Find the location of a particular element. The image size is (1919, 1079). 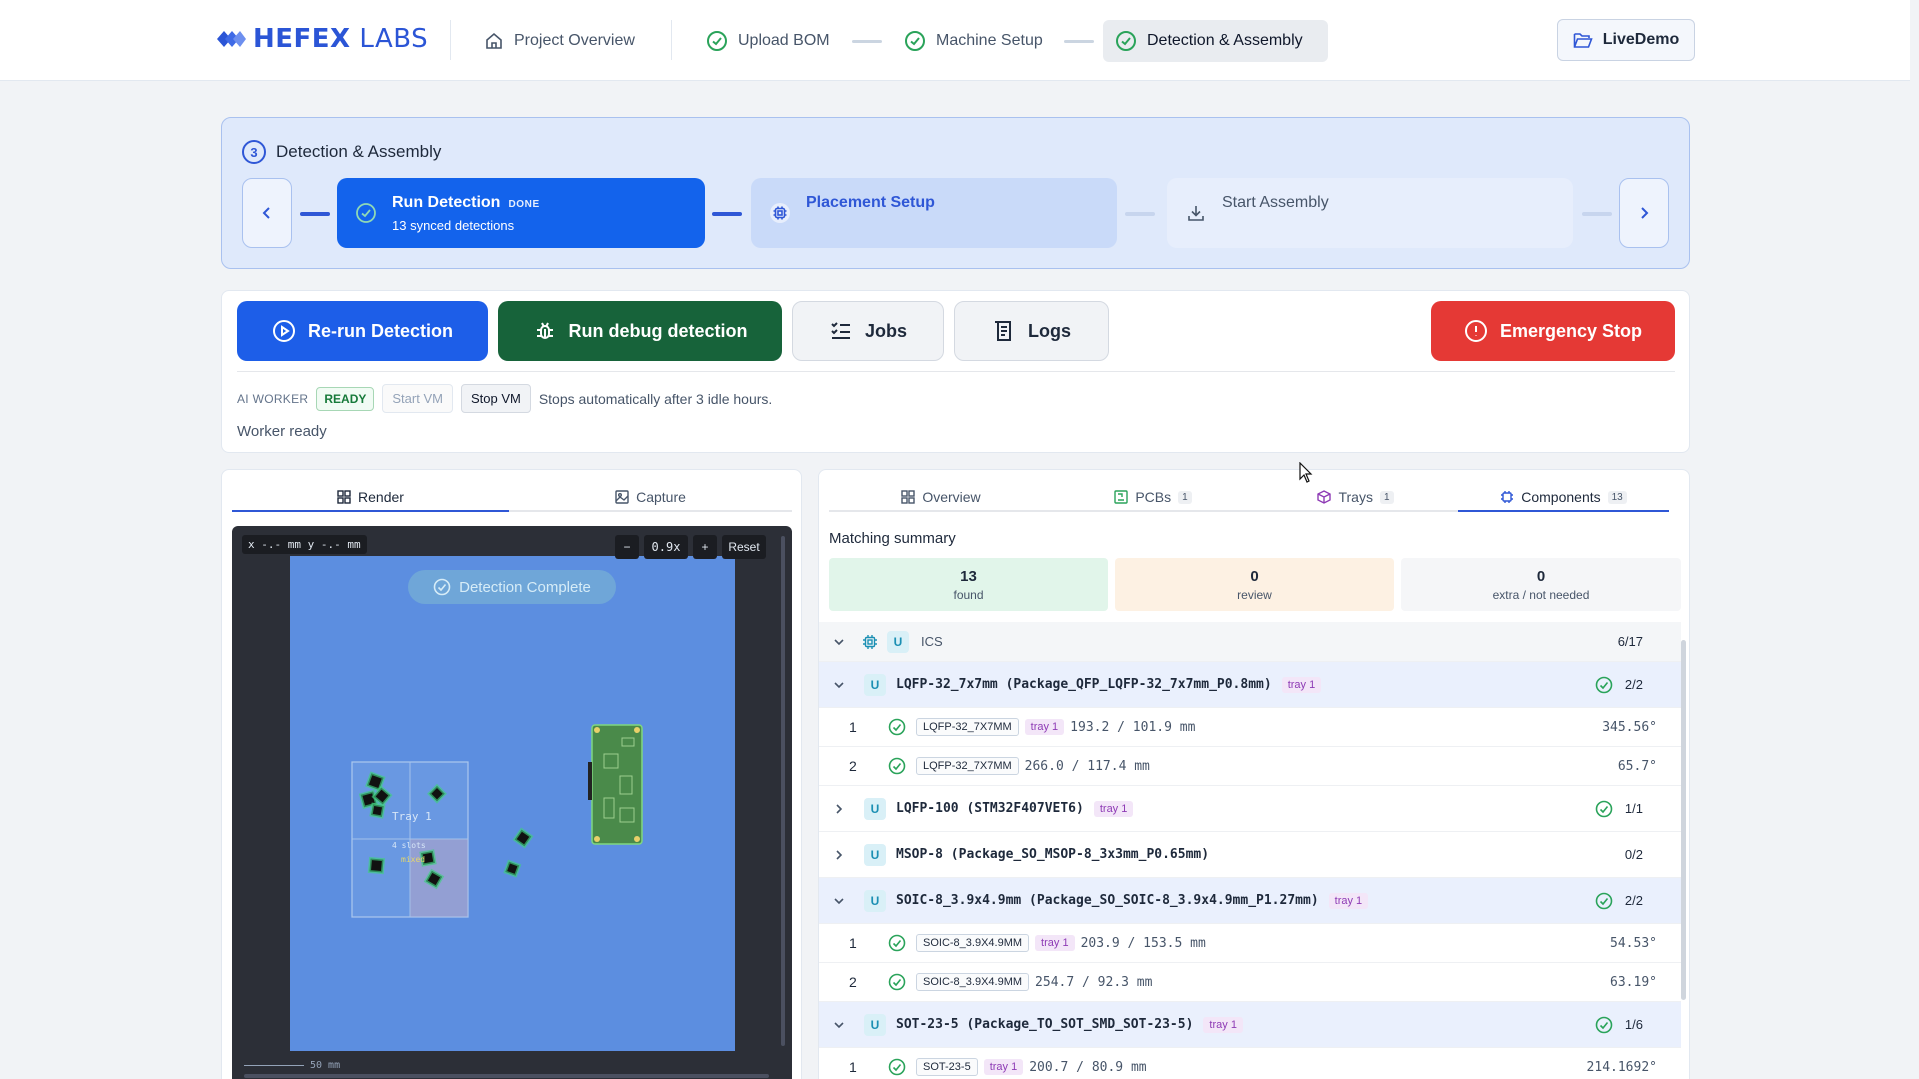

brand-mark-icon is located at coordinates (231, 39).